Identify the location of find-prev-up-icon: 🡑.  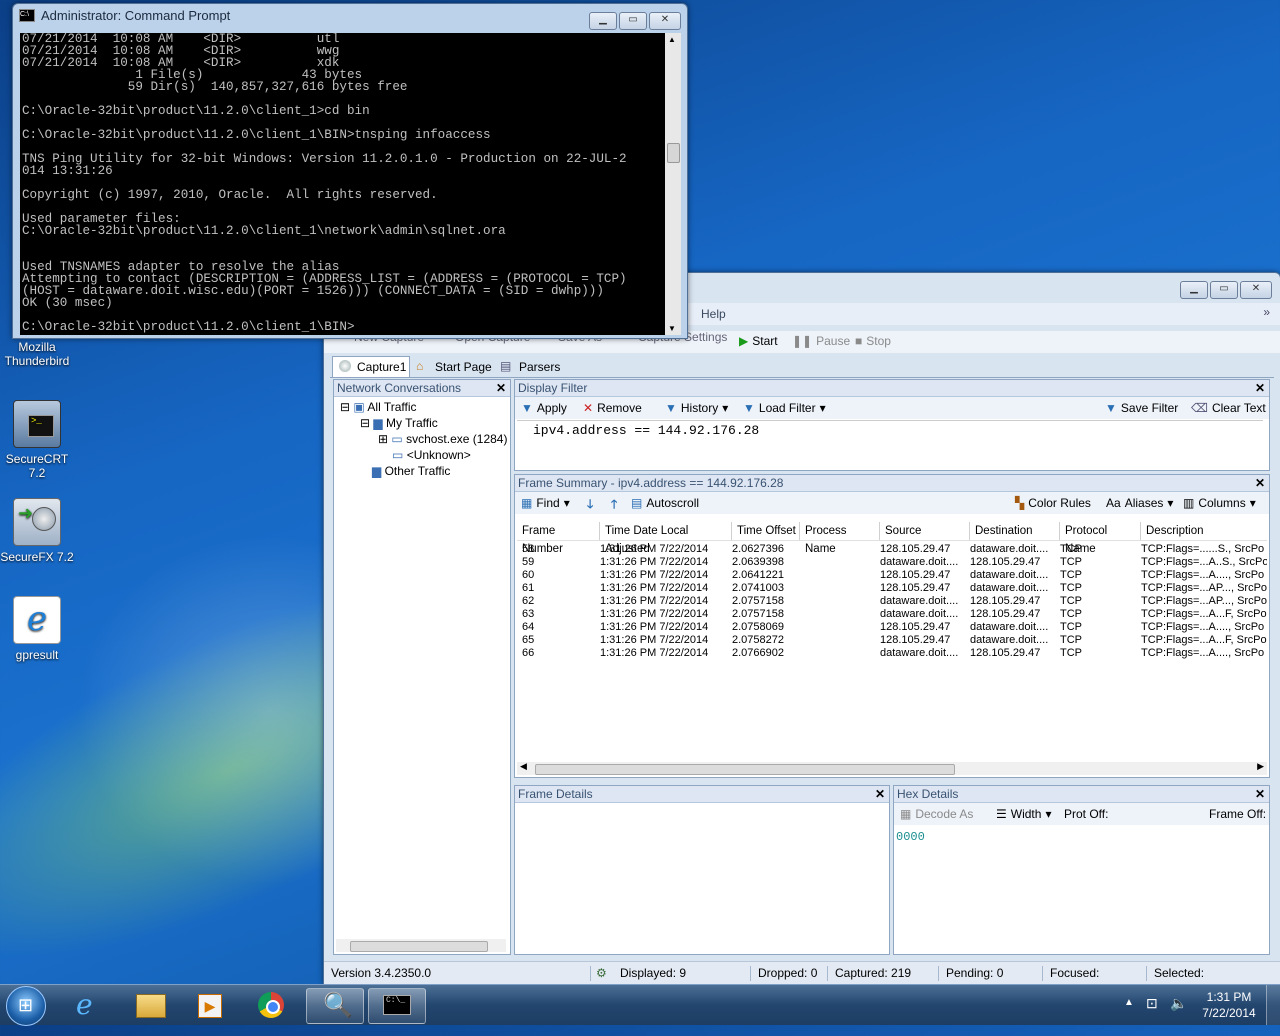
(614, 505).